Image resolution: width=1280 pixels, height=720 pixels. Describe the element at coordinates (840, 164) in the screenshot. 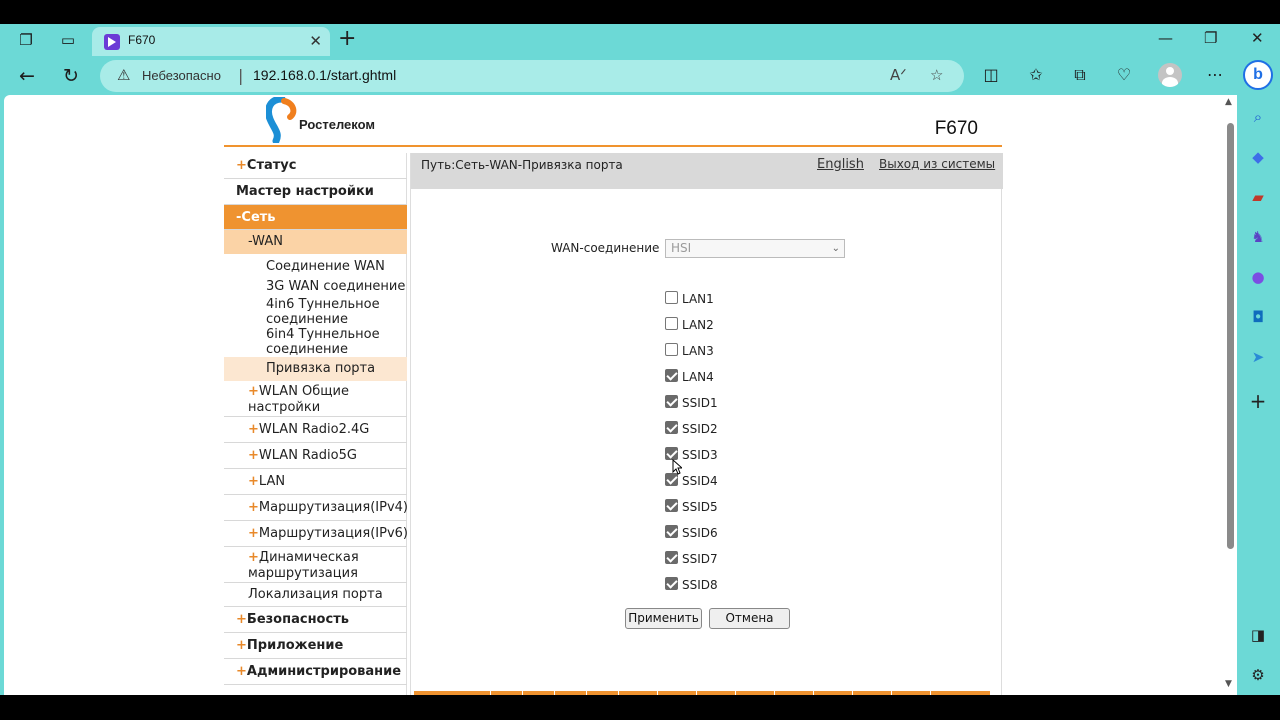

I see `english-link: English` at that location.